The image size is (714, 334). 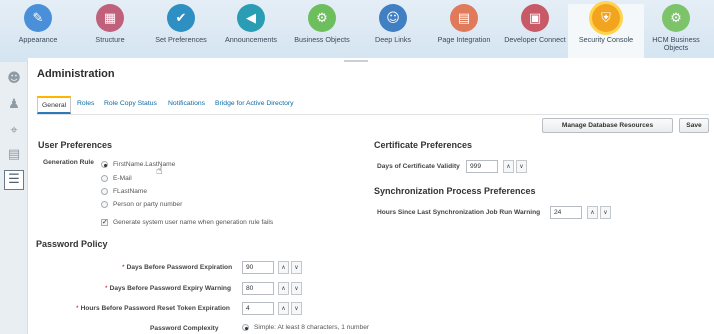 I want to click on springboard-developer-connect: ▣ Developer Connect, so click(x=535, y=32).